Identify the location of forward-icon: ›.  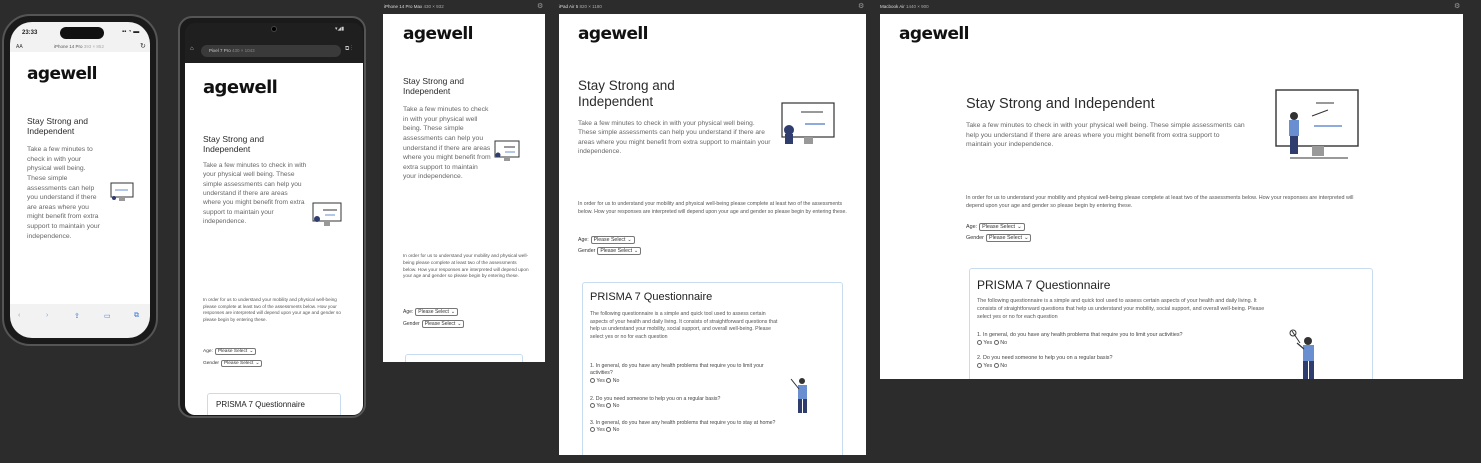
(47, 315).